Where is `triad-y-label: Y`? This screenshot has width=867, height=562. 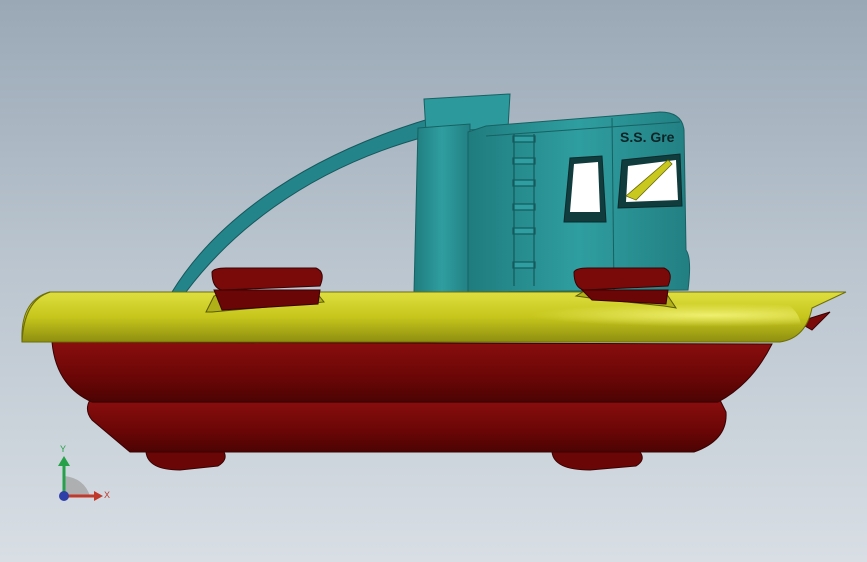 triad-y-label: Y is located at coordinates (63, 449).